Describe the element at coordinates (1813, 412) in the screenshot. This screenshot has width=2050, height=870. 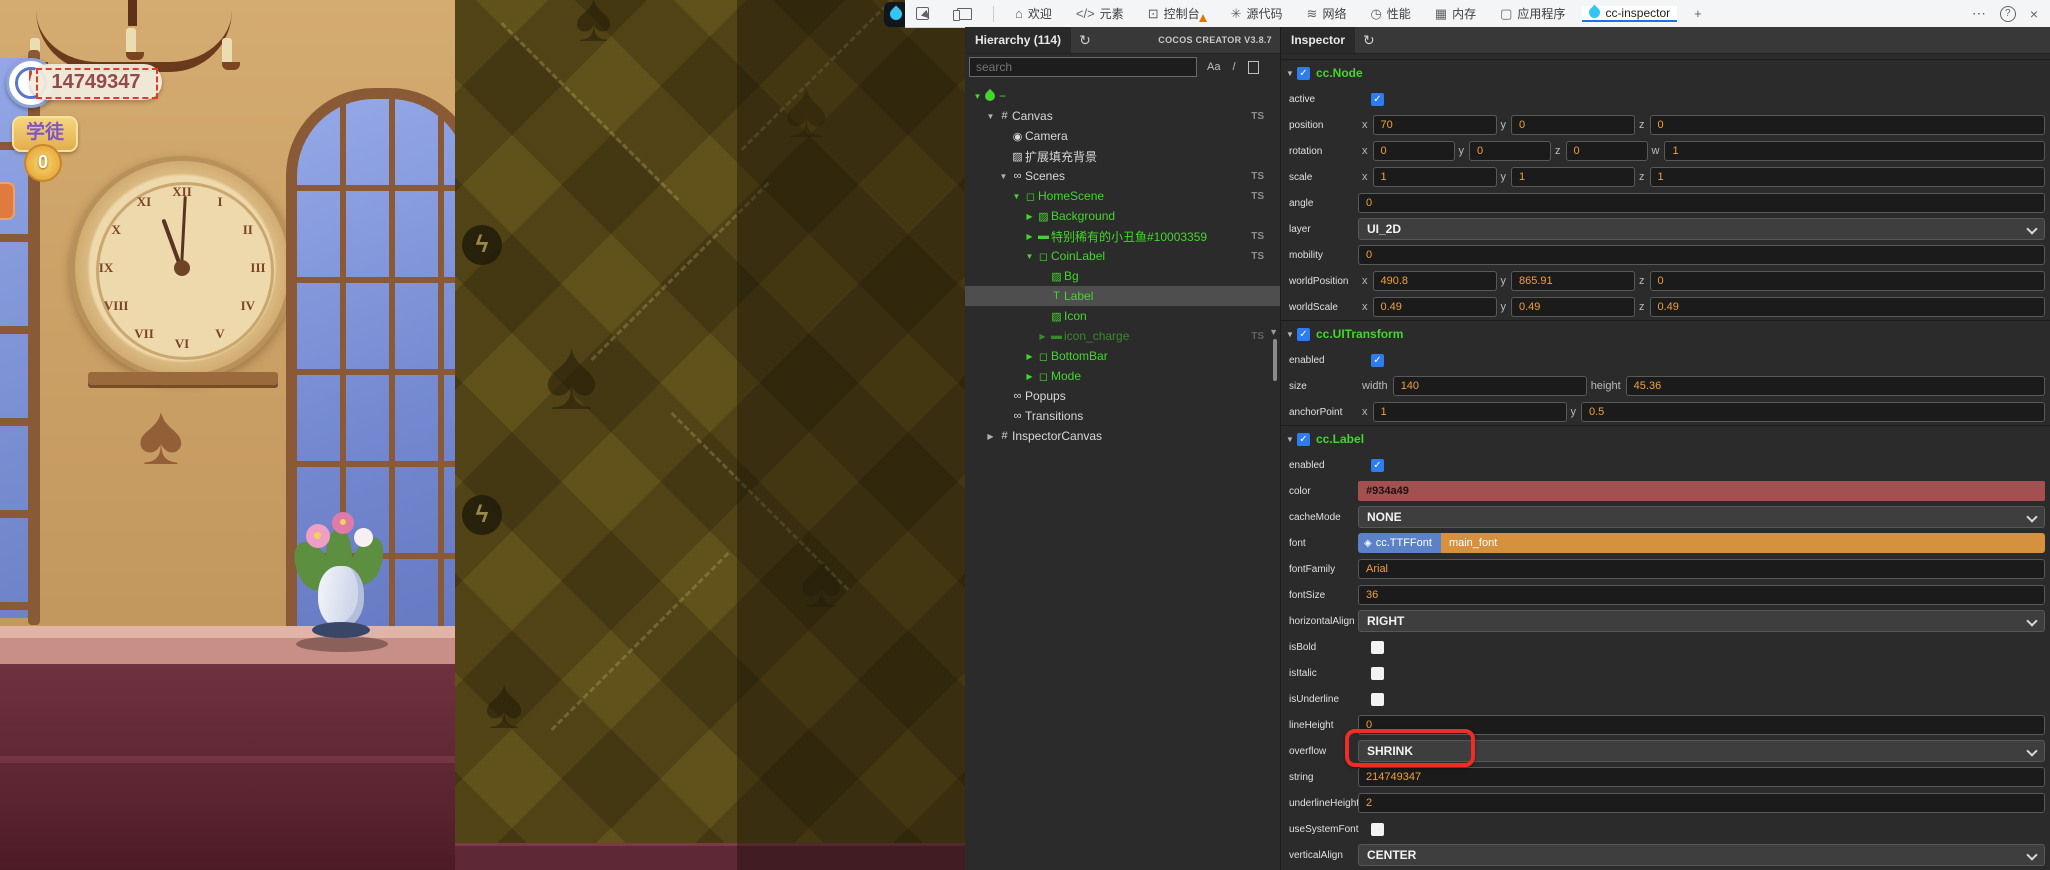
I see `input-anchorPoint-y: 0.5` at that location.